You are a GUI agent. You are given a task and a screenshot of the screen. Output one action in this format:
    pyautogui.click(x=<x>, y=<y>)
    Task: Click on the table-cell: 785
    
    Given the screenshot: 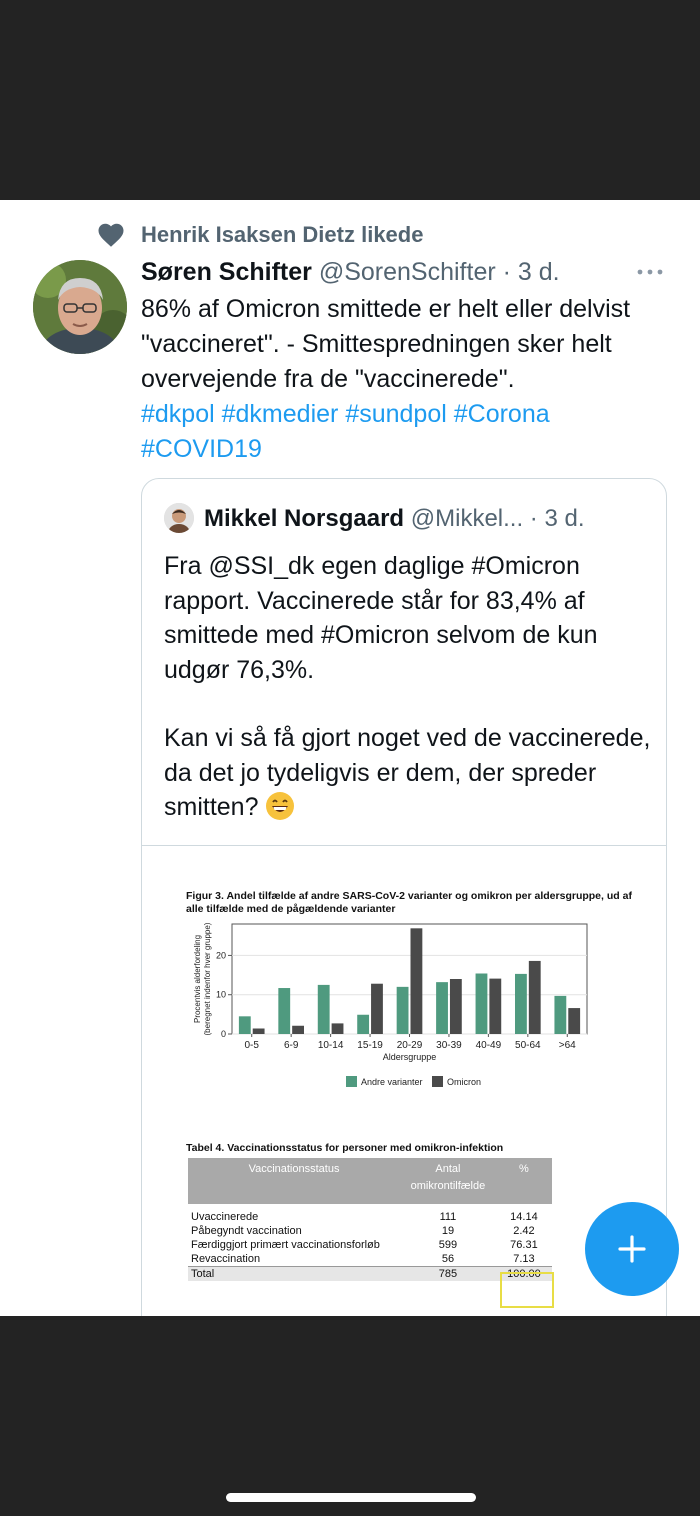 What is the action you would take?
    pyautogui.click(x=448, y=1273)
    